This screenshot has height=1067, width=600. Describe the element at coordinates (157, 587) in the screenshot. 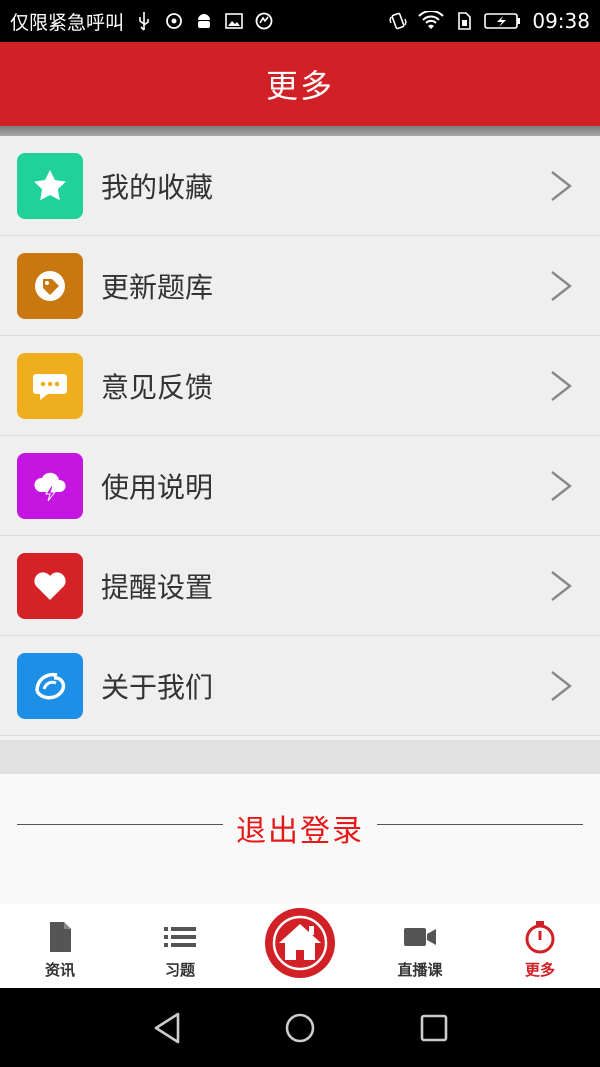

I see `menu-item-label: 提醒设置` at that location.